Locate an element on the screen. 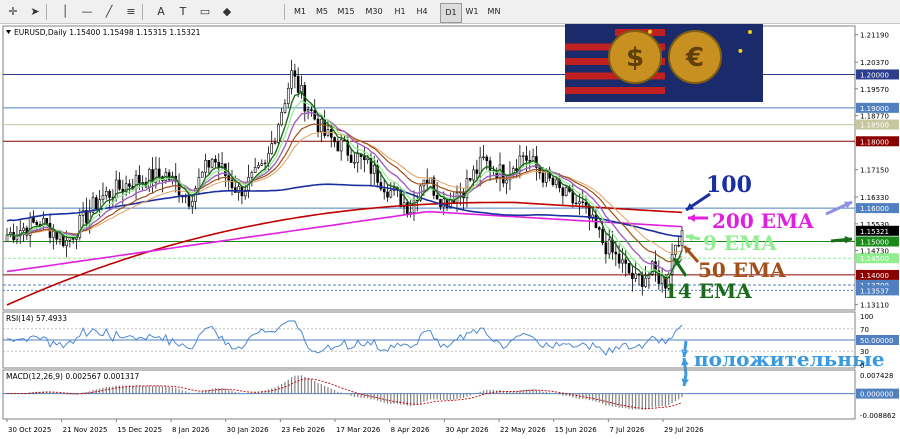  timeframe-m15: M15 is located at coordinates (346, 12).